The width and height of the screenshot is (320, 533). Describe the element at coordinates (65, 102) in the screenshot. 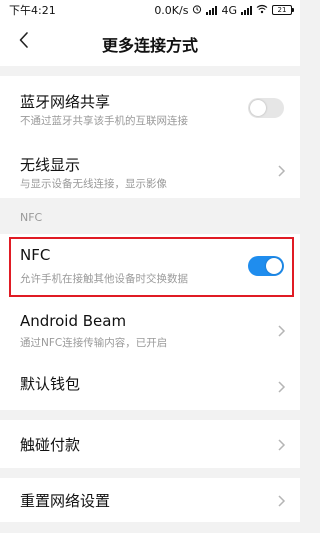

I see `bluetooth-share-title: 蓝牙网络共享` at that location.